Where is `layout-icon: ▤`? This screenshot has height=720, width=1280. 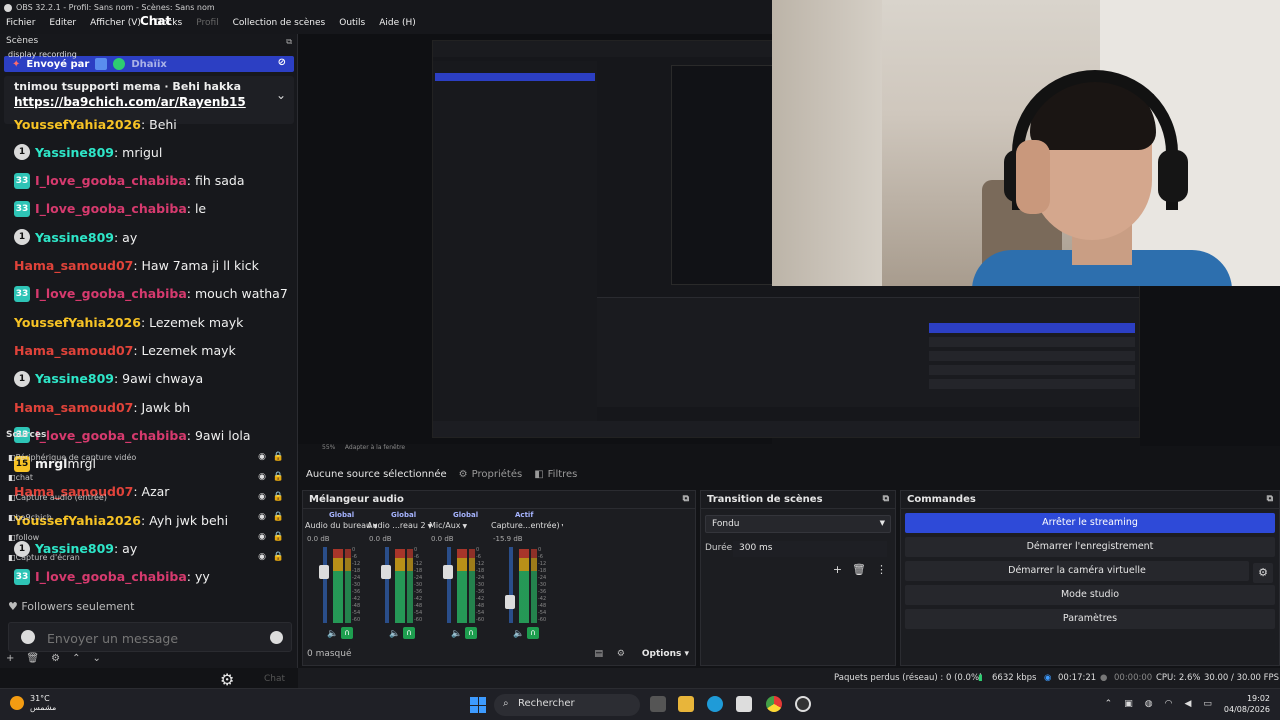 layout-icon: ▤ is located at coordinates (598, 654).